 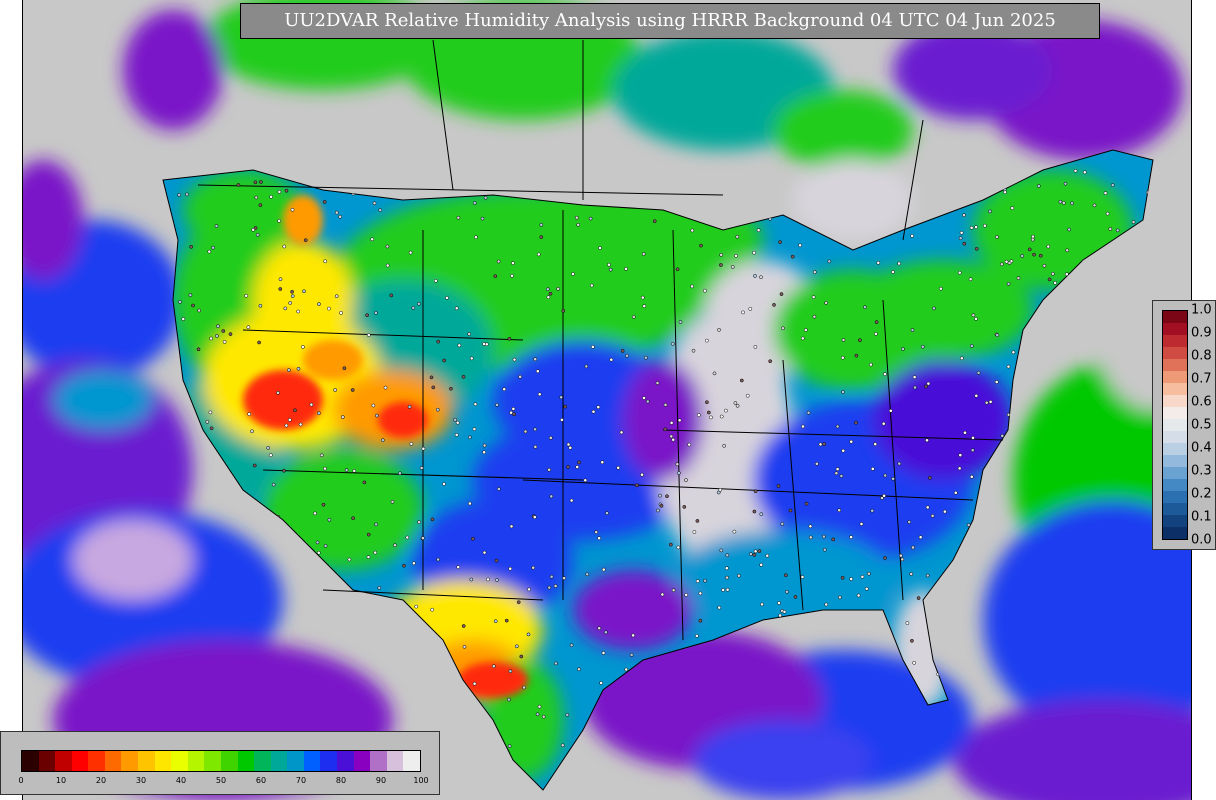 I want to click on increment-colorbar-tick-label: 0.5, so click(x=1201, y=425).